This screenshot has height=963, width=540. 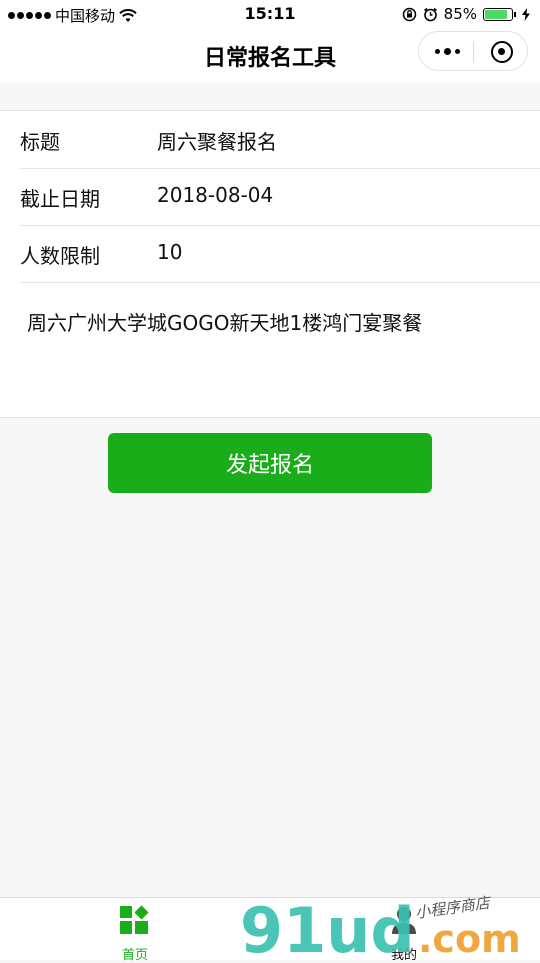 What do you see at coordinates (40, 142) in the screenshot?
I see `title-label: 标题` at bounding box center [40, 142].